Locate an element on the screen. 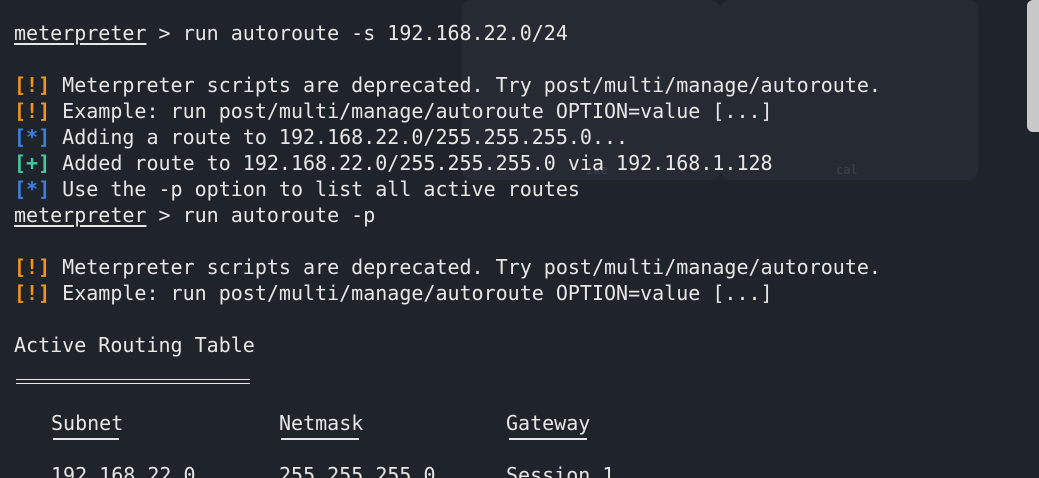 Image resolution: width=1039 pixels, height=478 pixels. table-header-underline is located at coordinates (519, 449).